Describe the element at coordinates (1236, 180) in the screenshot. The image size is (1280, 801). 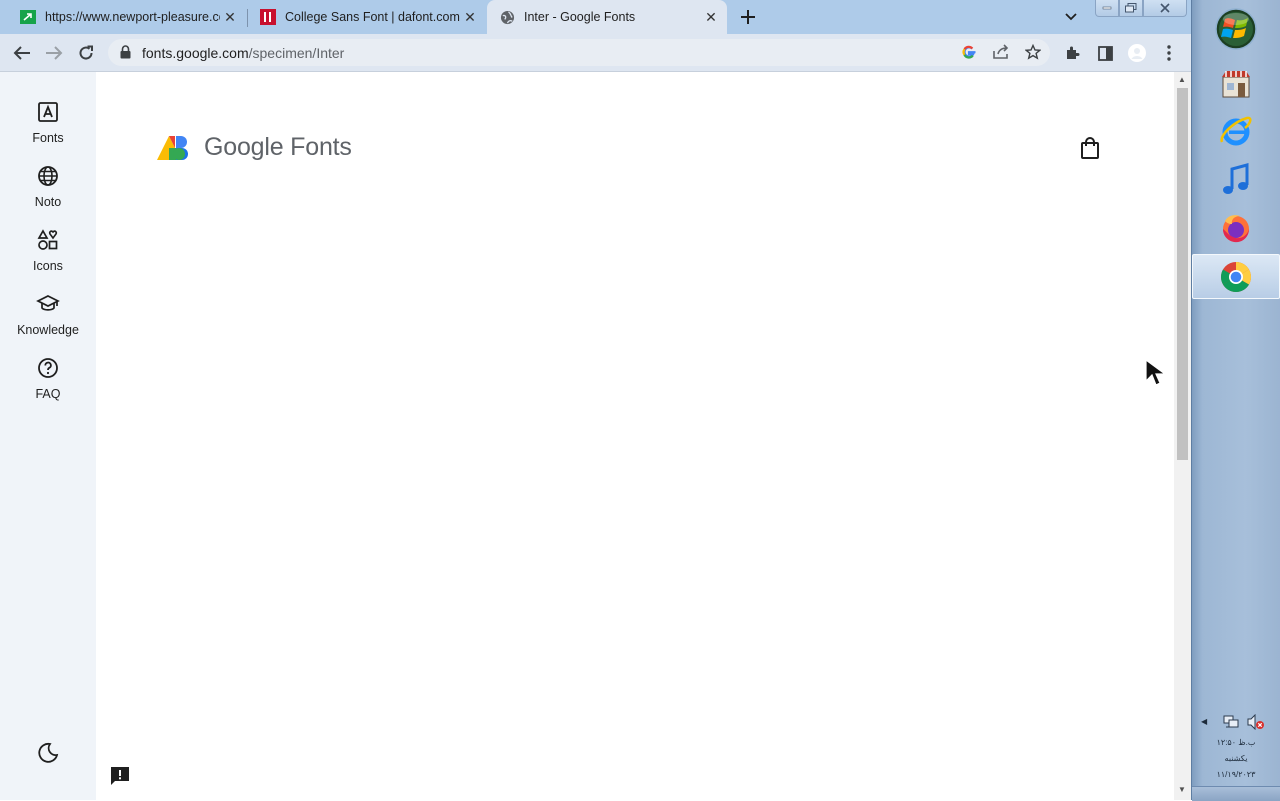
I see `taskbar-itunes-icon` at that location.